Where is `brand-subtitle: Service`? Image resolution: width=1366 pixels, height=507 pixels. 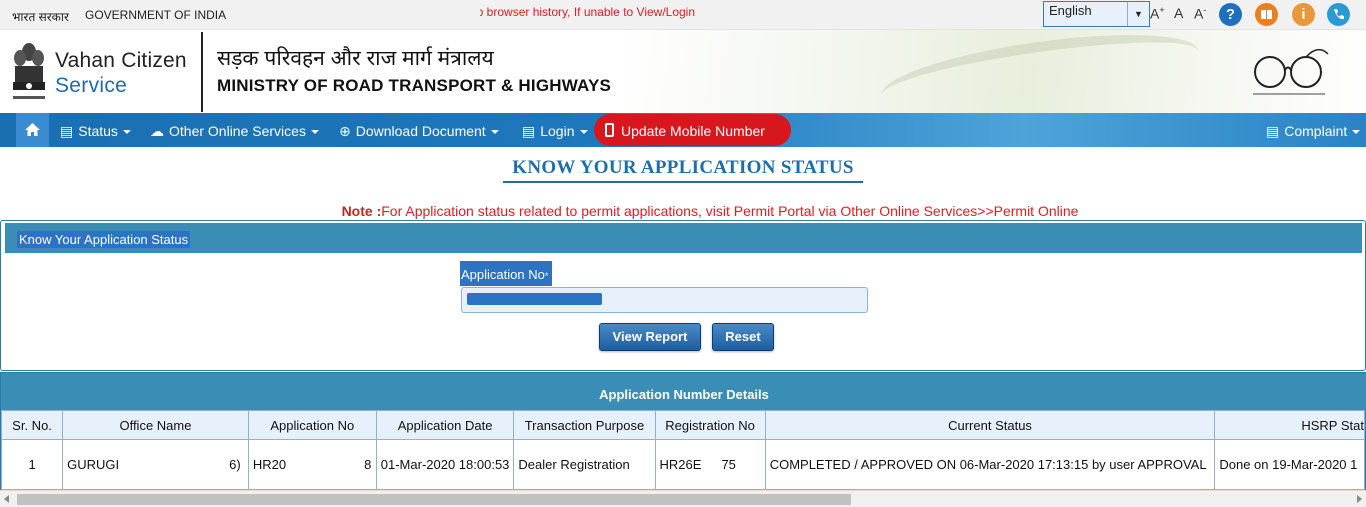 brand-subtitle: Service is located at coordinates (91, 85).